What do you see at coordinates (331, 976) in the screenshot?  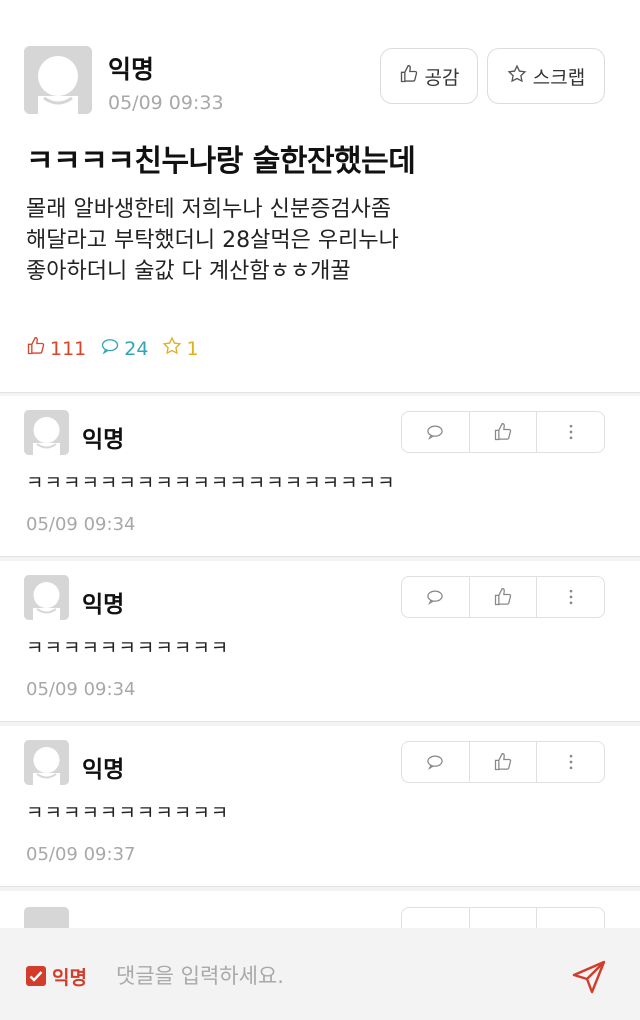 I see `comment-input` at bounding box center [331, 976].